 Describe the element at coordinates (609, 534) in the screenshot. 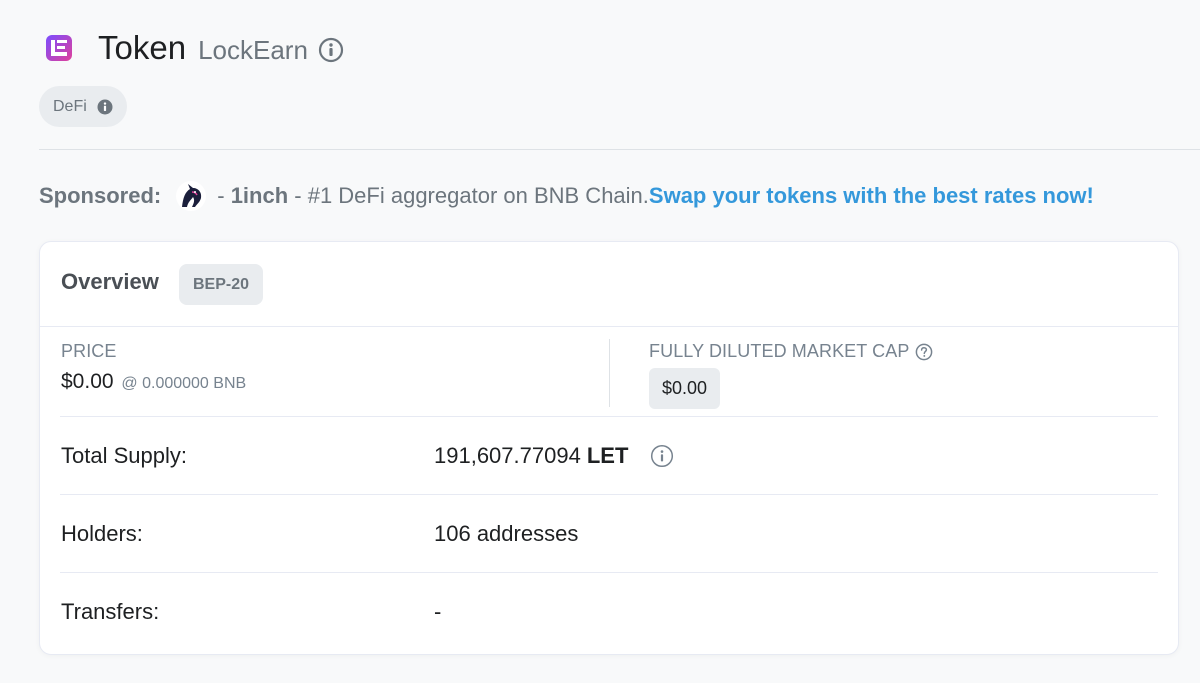

I see `holders-row: Holders: 106 addresses` at that location.